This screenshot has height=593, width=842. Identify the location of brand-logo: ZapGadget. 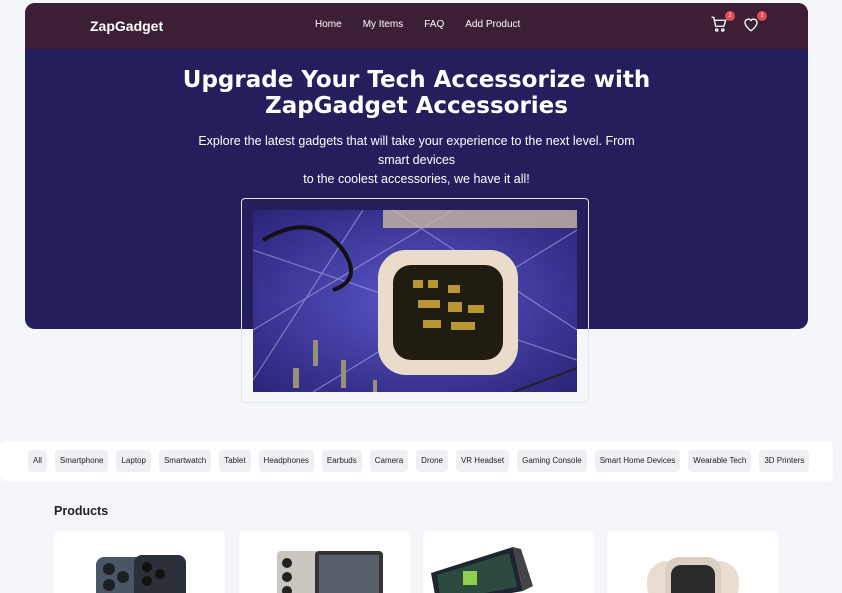
(126, 26).